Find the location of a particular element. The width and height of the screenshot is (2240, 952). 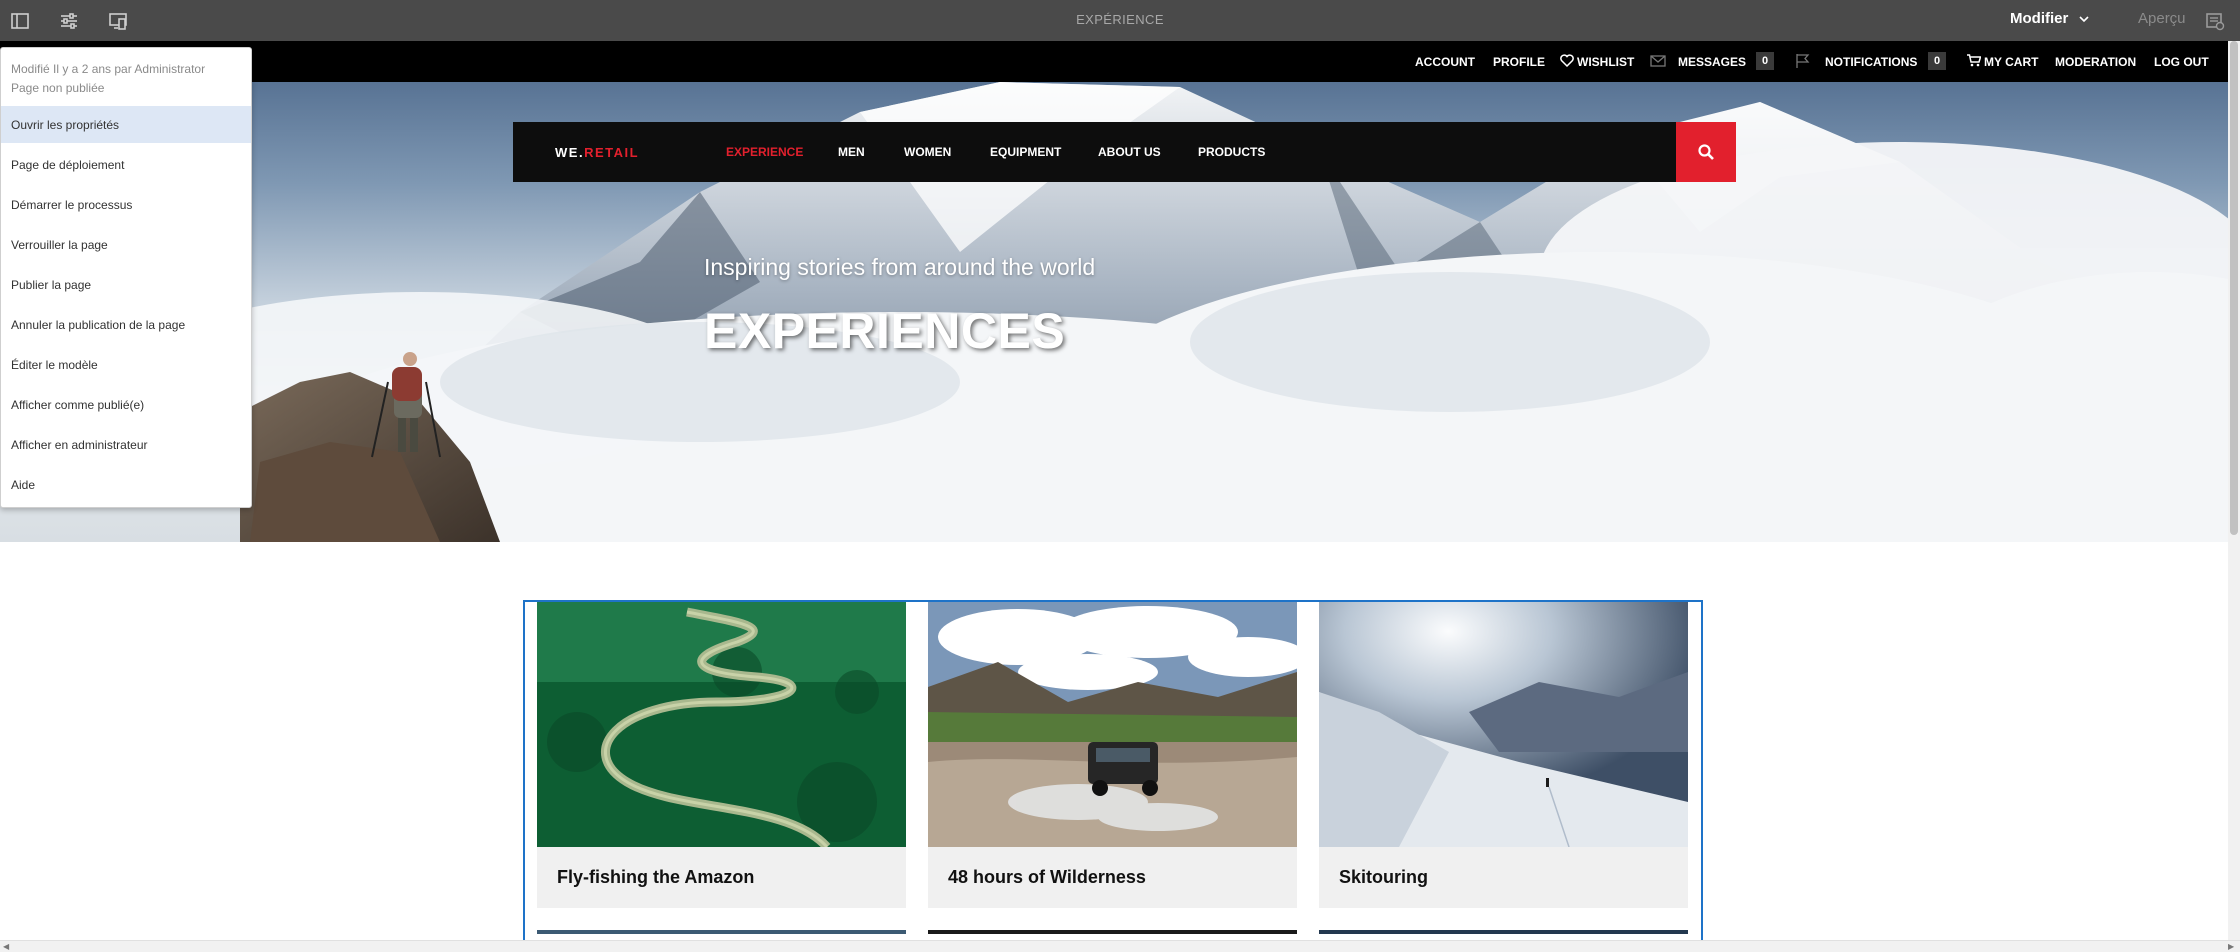

nav-item-men: MEN is located at coordinates (851, 152).